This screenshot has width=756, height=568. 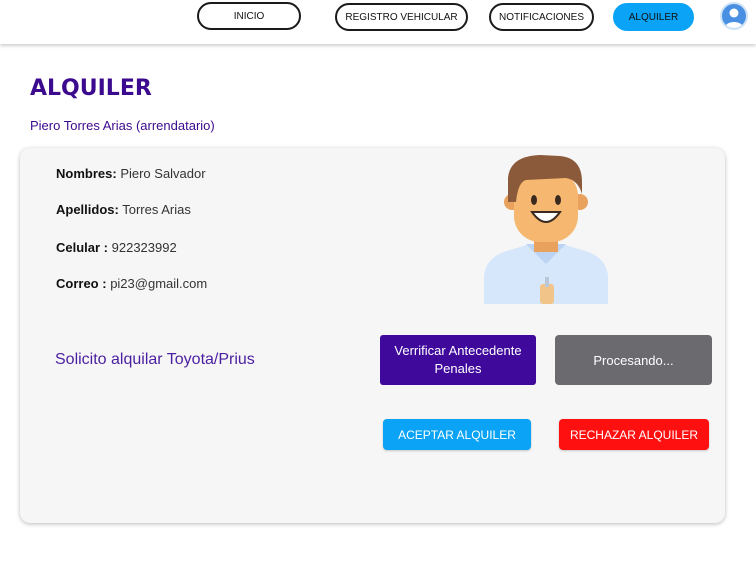 I want to click on page-title: ALQUILER, so click(x=91, y=88).